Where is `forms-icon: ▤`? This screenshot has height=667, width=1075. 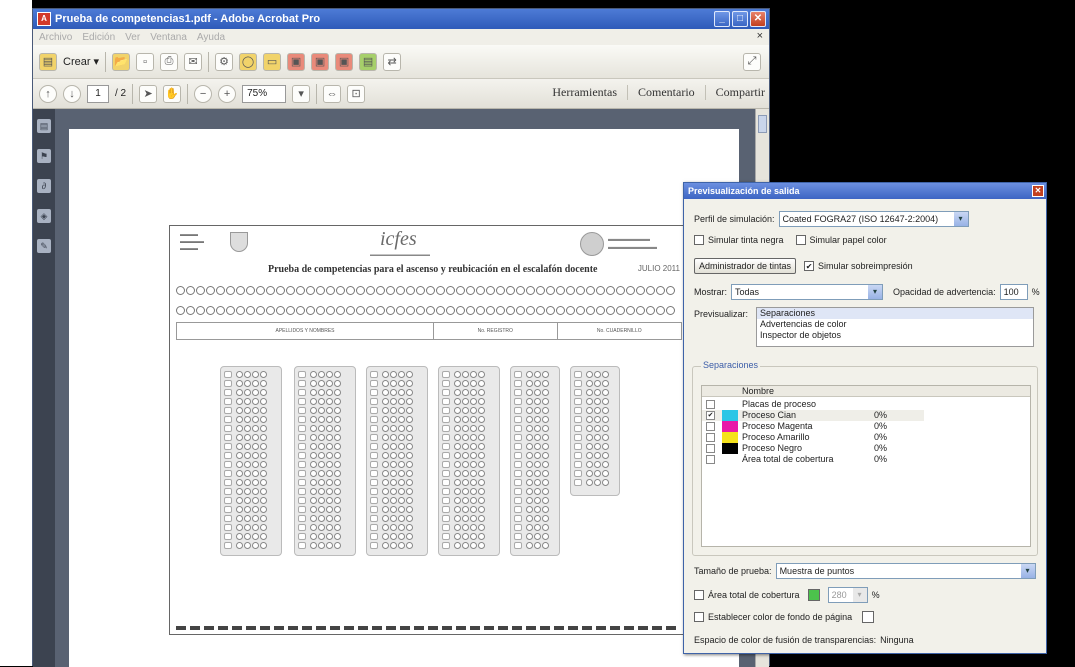 forms-icon: ▤ is located at coordinates (368, 61).